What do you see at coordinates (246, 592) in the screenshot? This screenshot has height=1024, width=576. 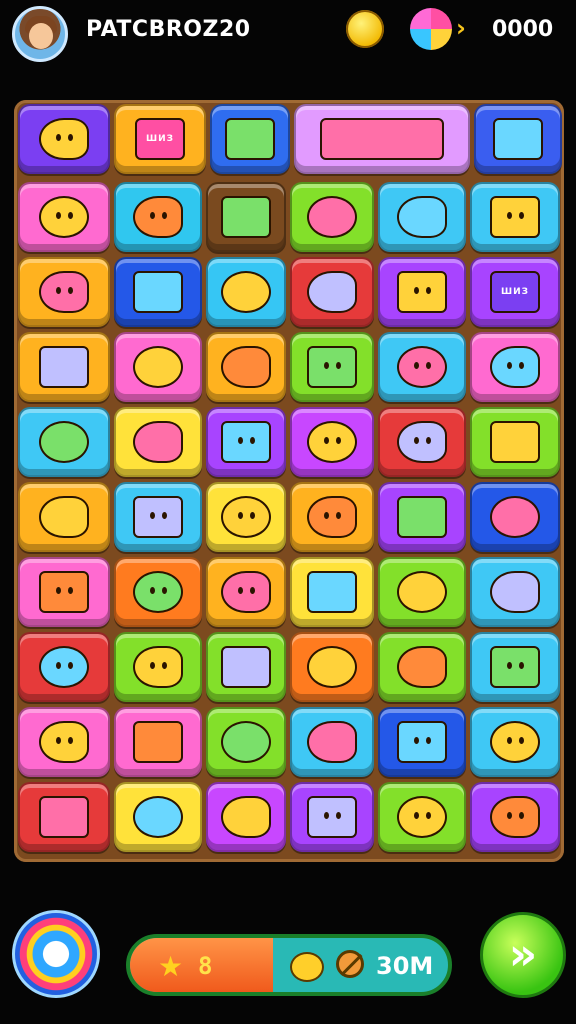 I see `tile-r6-c3` at bounding box center [246, 592].